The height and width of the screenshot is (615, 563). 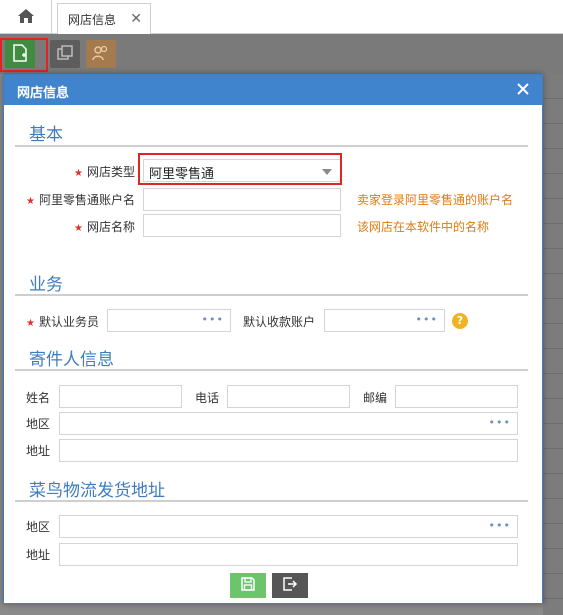 I want to click on account-hint: 卖家登录阿里零售通的账户名, so click(x=435, y=200).